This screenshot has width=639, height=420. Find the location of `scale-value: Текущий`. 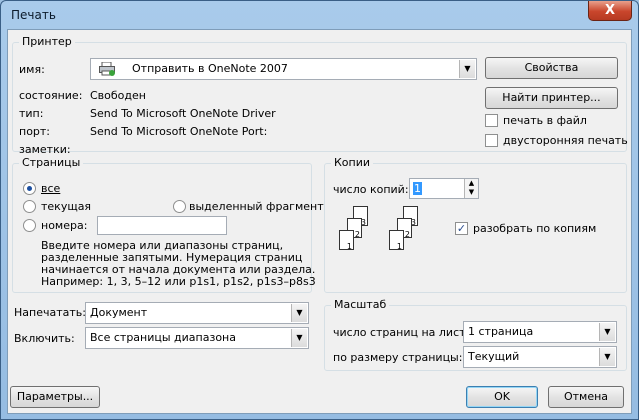

scale-value: Текущий is located at coordinates (494, 356).